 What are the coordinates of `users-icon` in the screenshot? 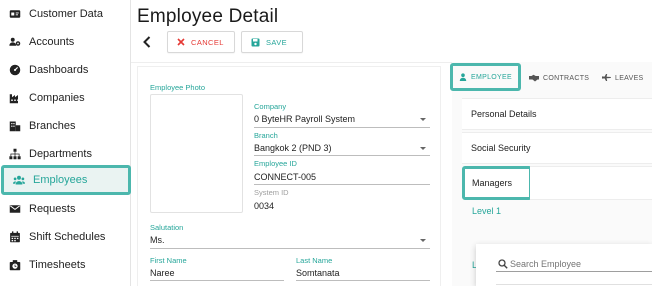 It's located at (19, 180).